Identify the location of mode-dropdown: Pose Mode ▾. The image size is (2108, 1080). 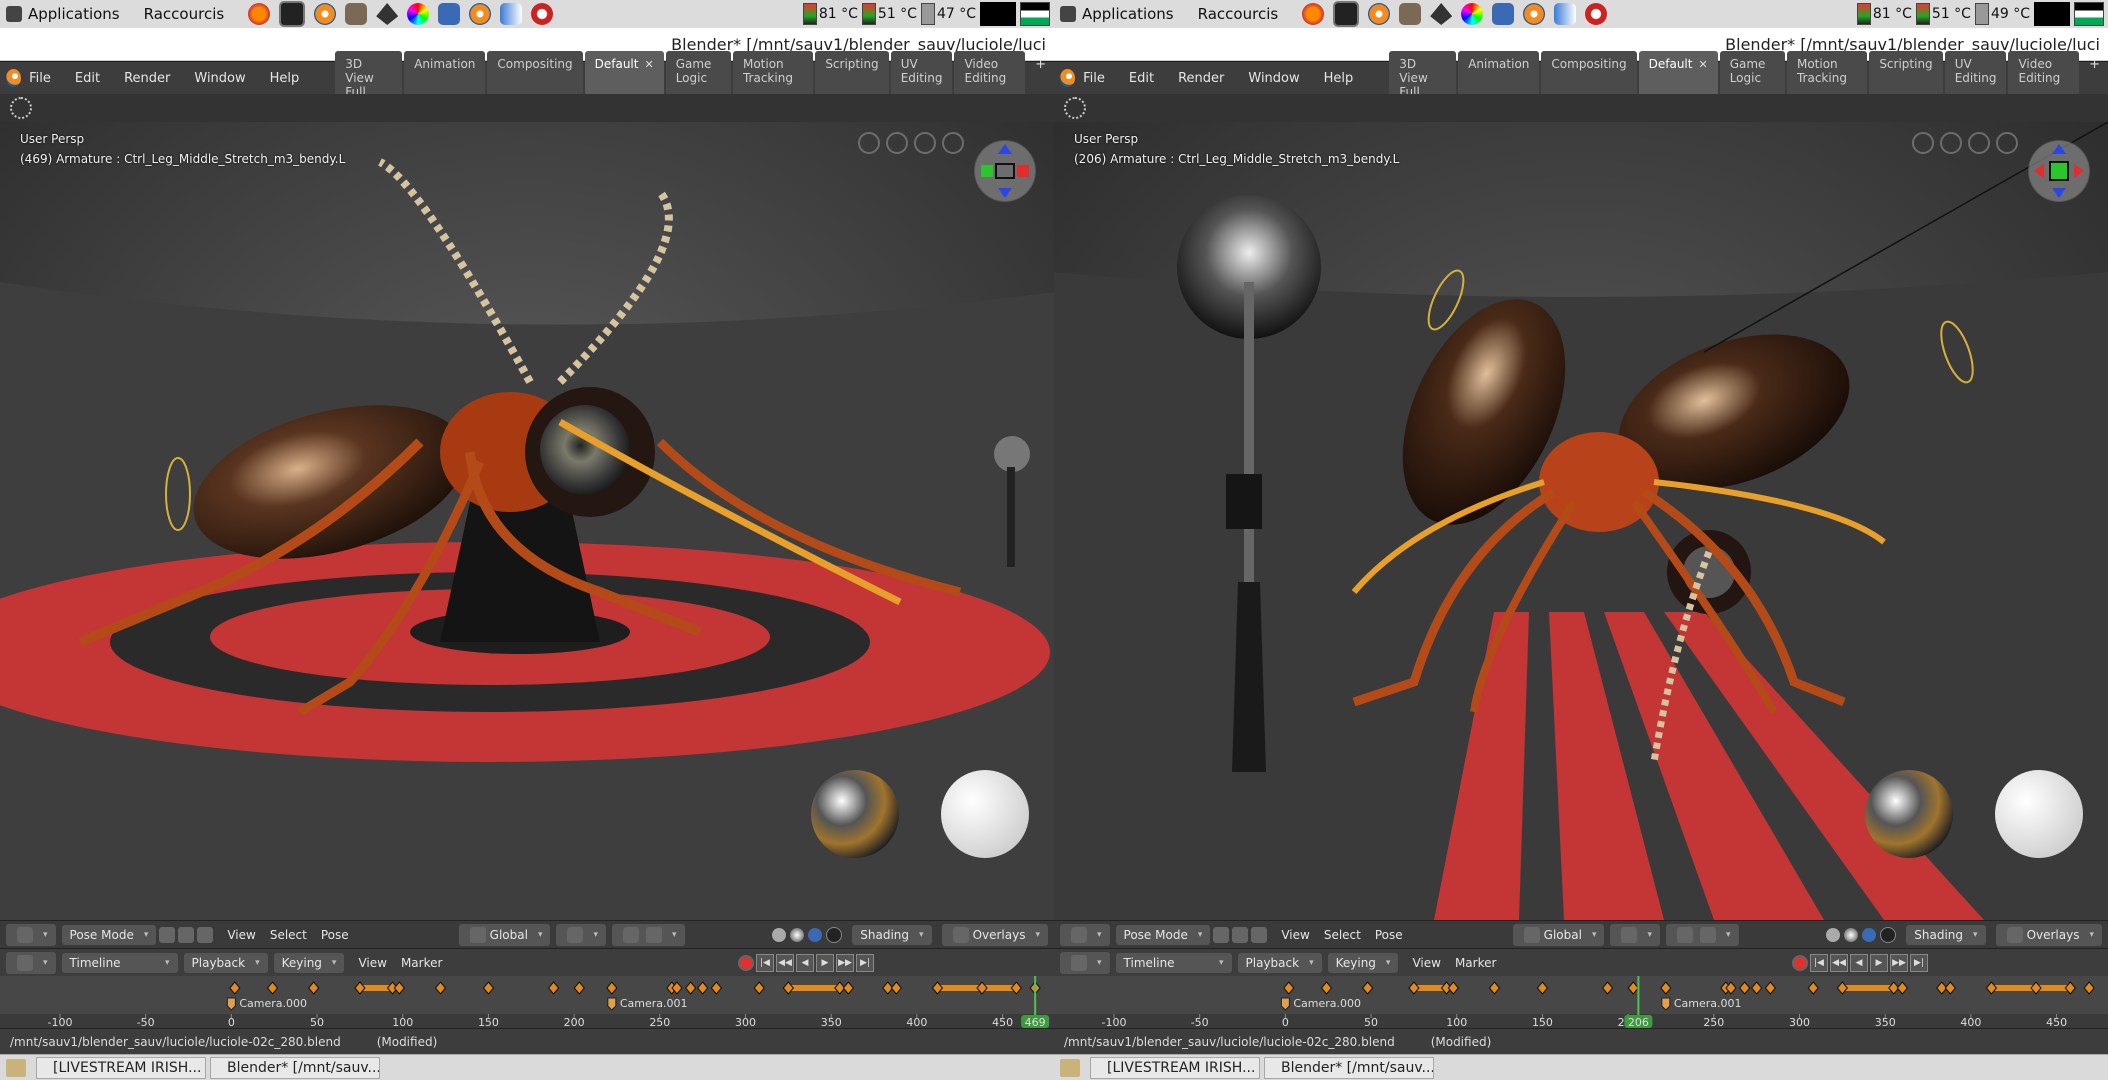
(1163, 935).